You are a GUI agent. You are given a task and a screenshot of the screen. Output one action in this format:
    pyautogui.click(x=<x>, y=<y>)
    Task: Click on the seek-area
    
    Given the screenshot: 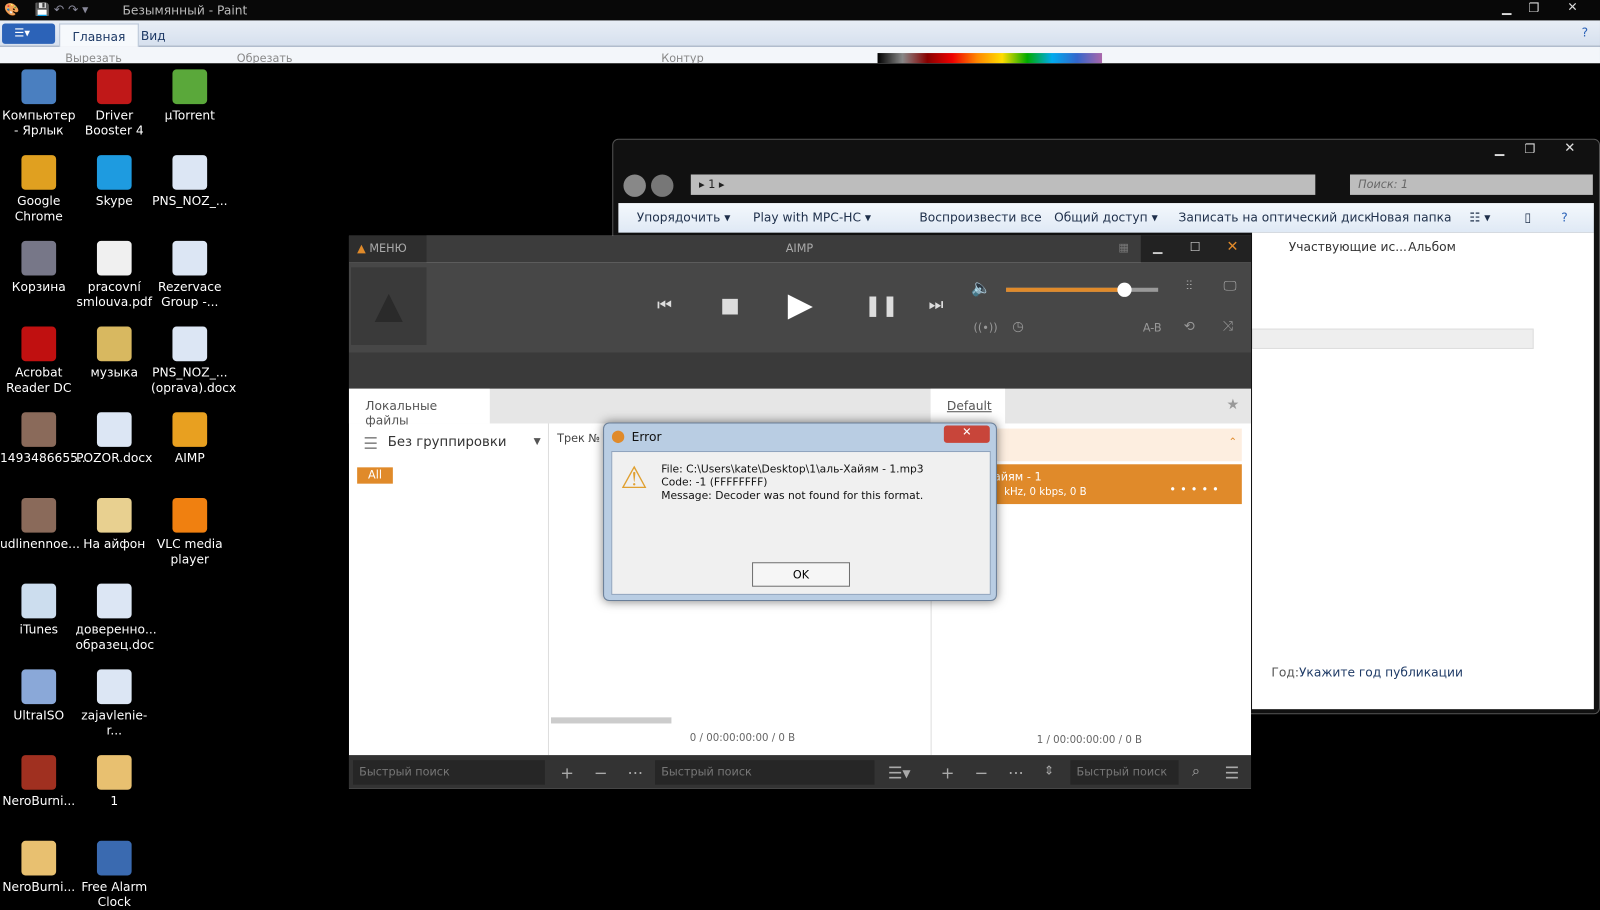 What is the action you would take?
    pyautogui.click(x=800, y=370)
    